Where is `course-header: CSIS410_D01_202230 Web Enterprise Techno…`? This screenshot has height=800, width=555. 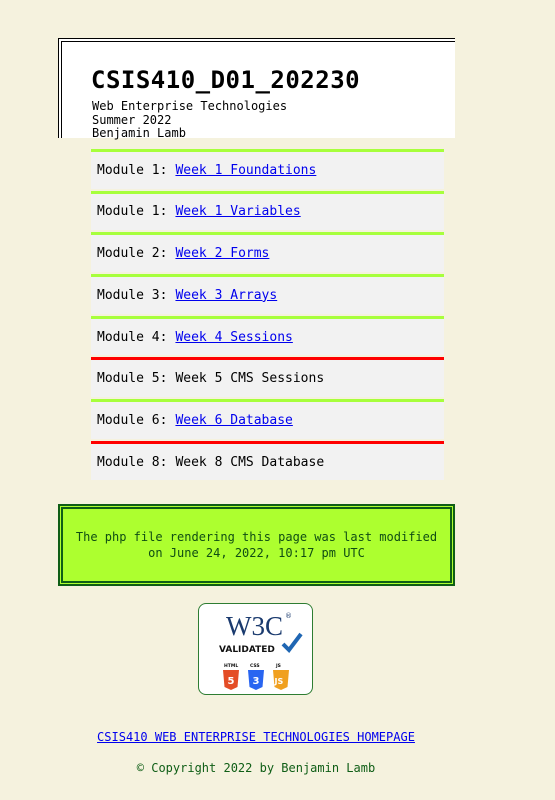
course-header: CSIS410_D01_202230 Web Enterprise Techno… is located at coordinates (256, 89).